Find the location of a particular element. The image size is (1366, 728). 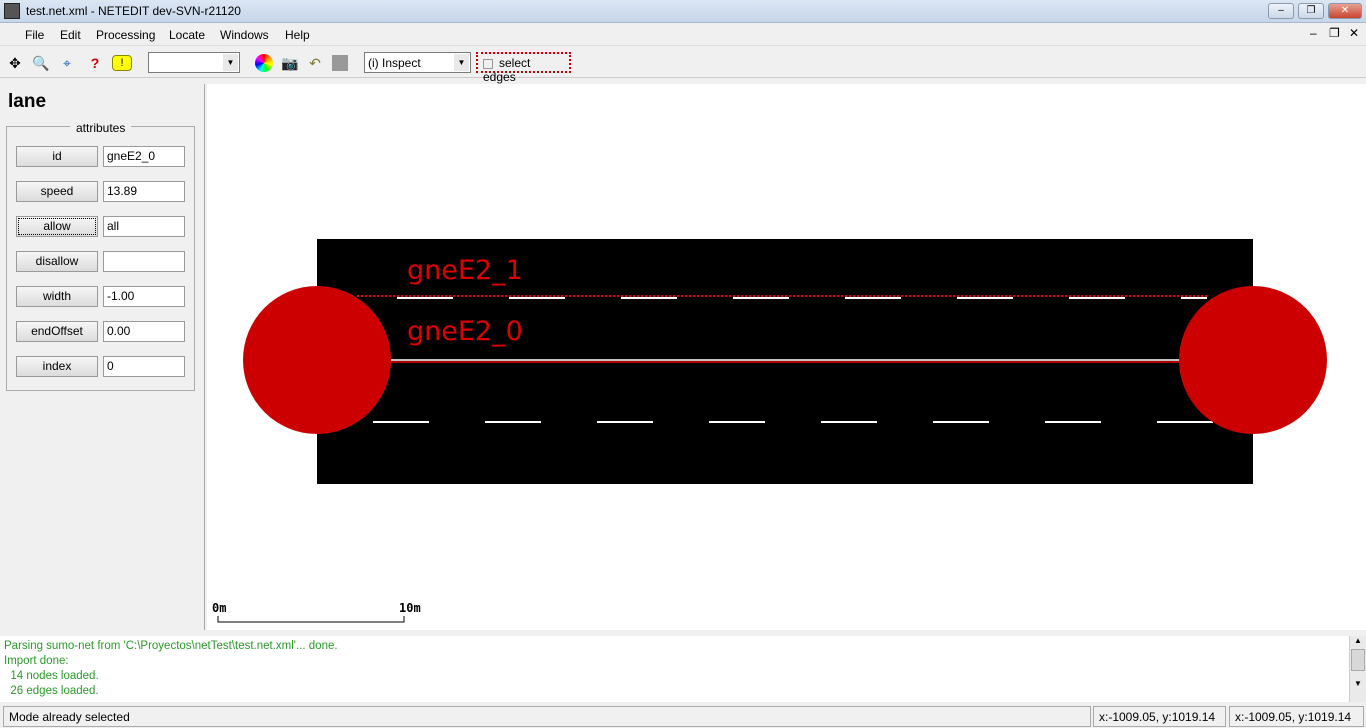

color-wheel-icon is located at coordinates (264, 63).